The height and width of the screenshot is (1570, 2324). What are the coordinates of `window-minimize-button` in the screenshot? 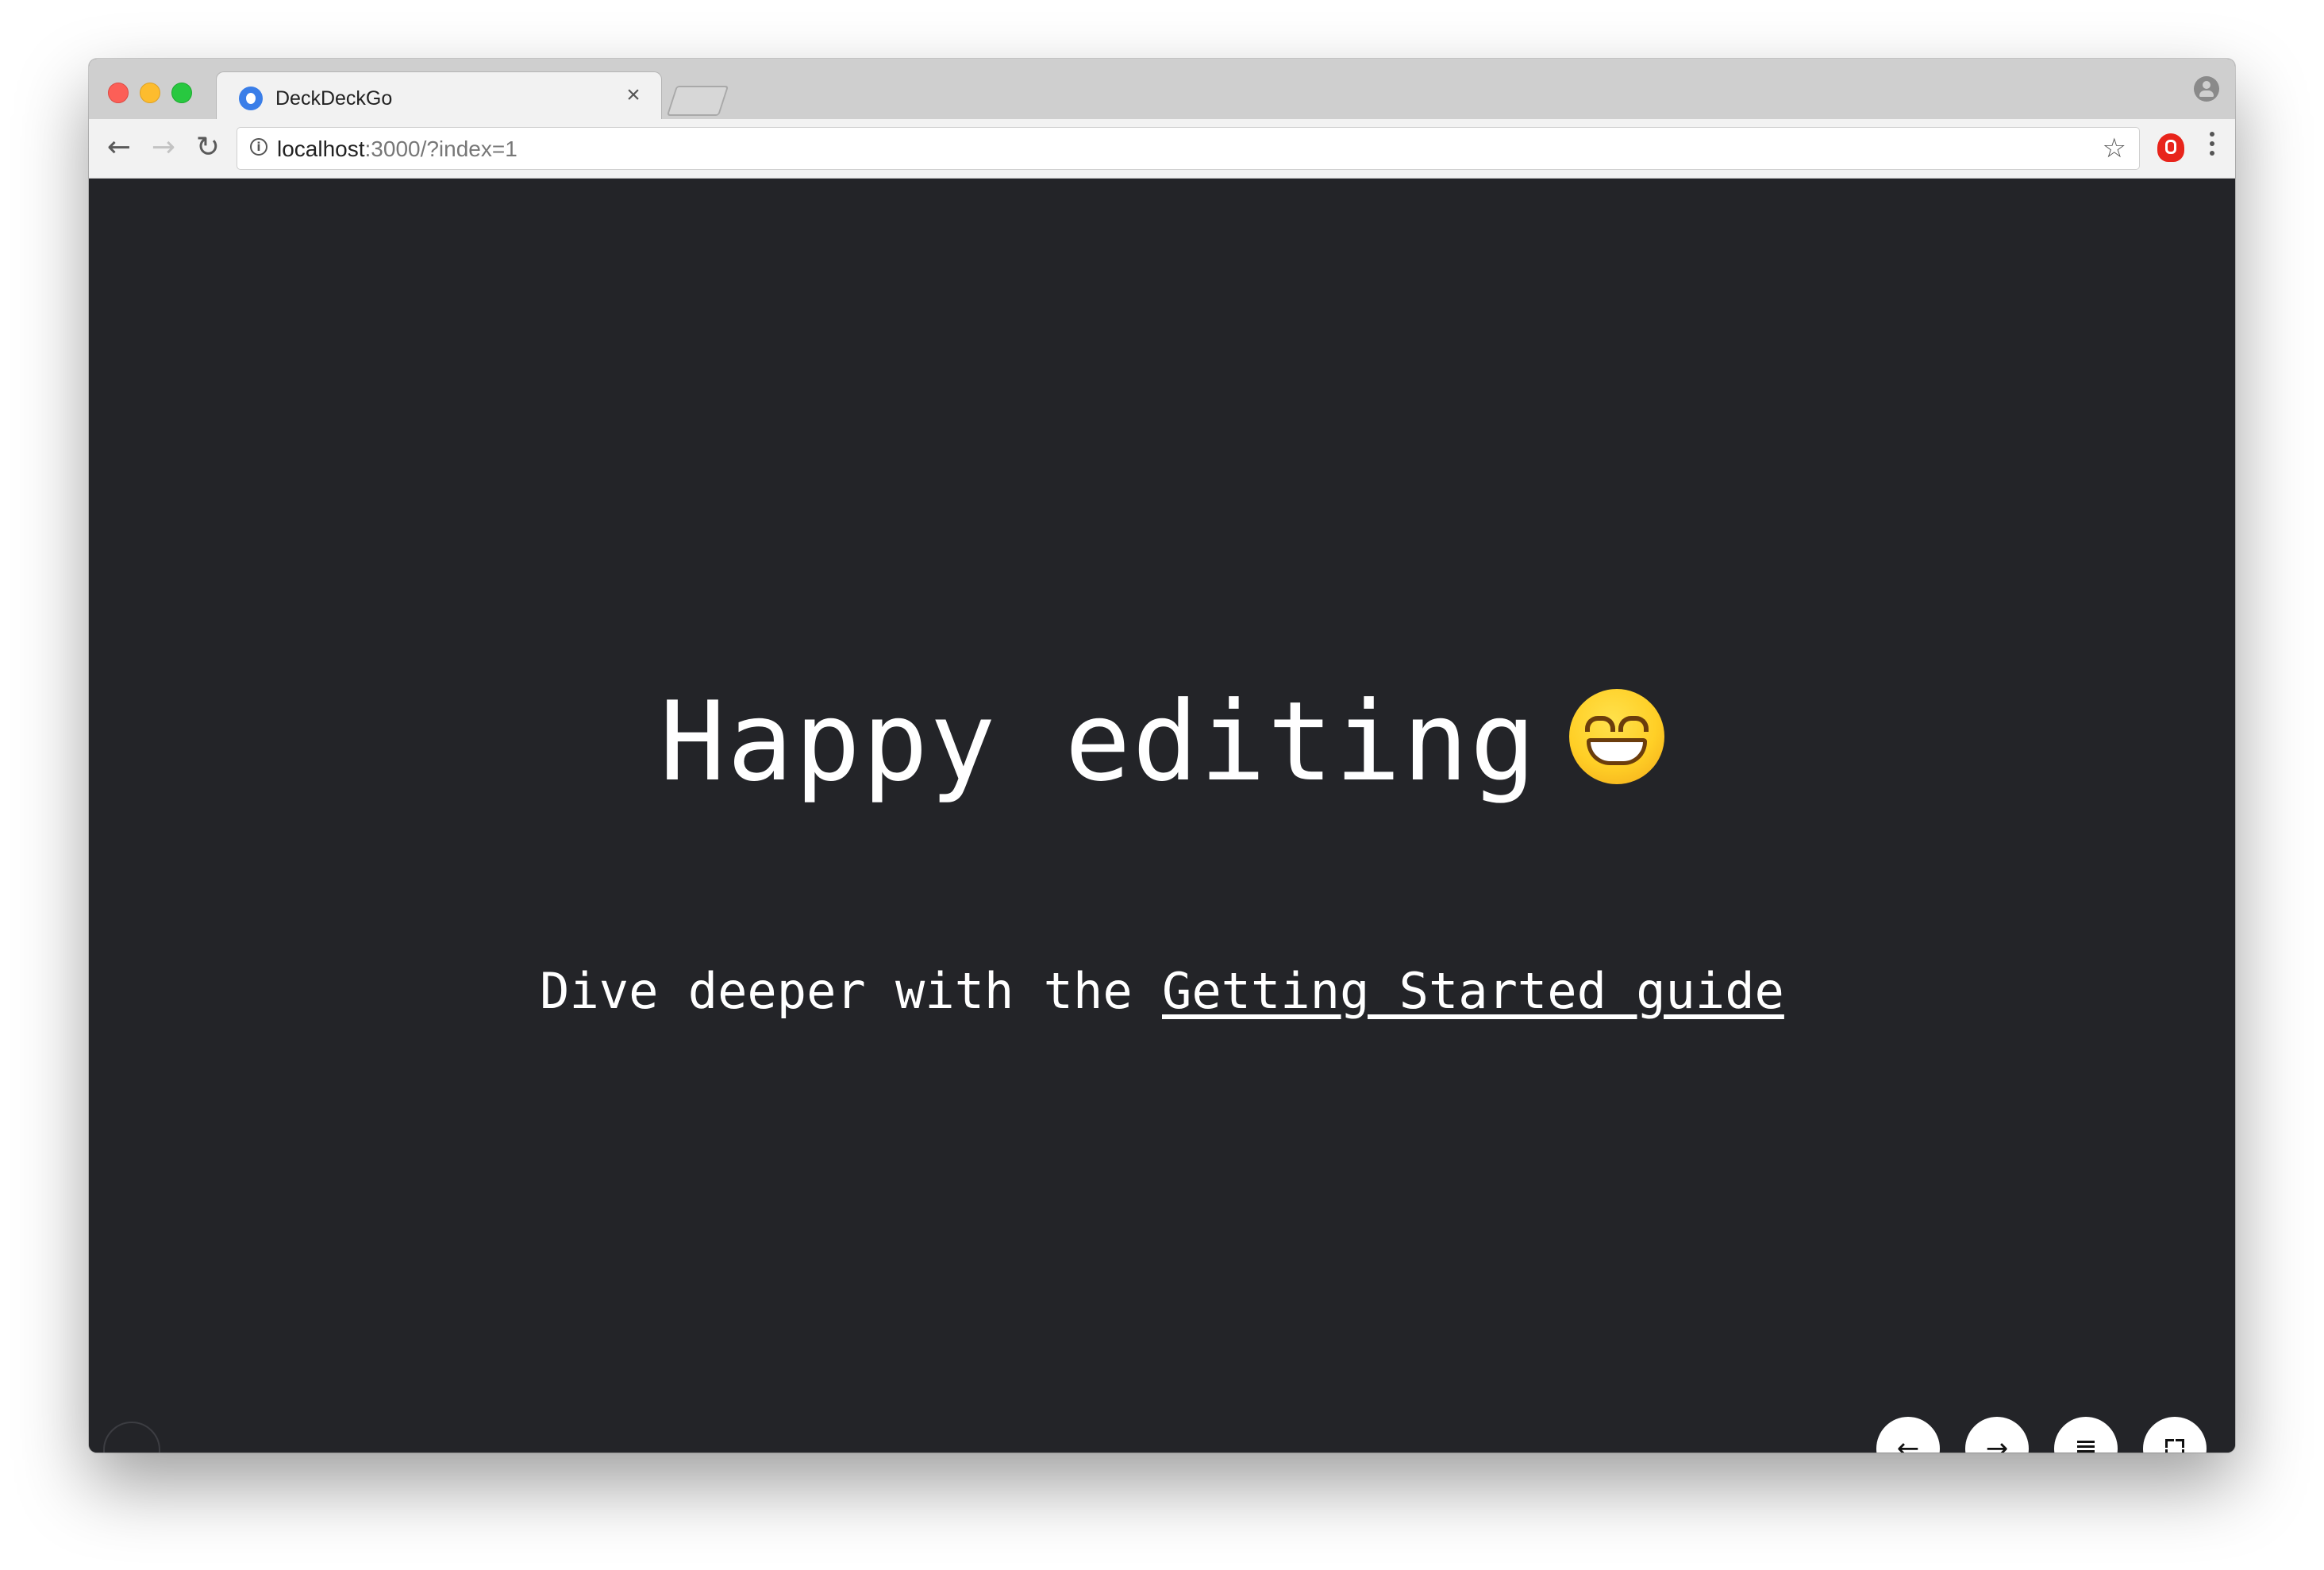 It's located at (150, 93).